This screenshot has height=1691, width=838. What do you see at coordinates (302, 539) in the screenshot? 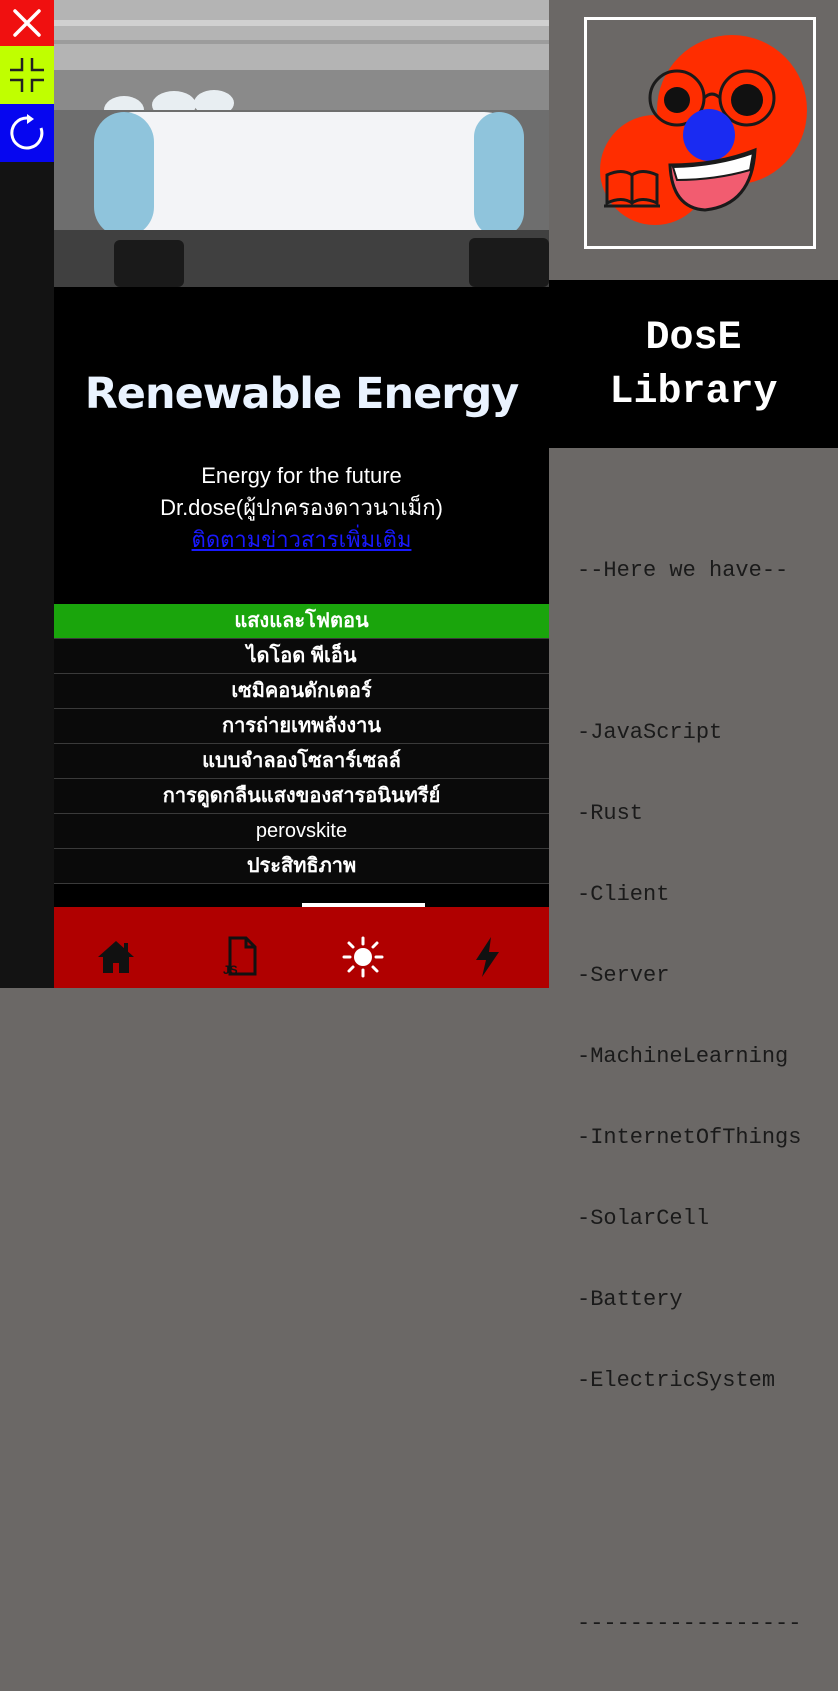
I see `more-news-link: ติดตามข่าวสารเพิ่มเติม` at bounding box center [302, 539].